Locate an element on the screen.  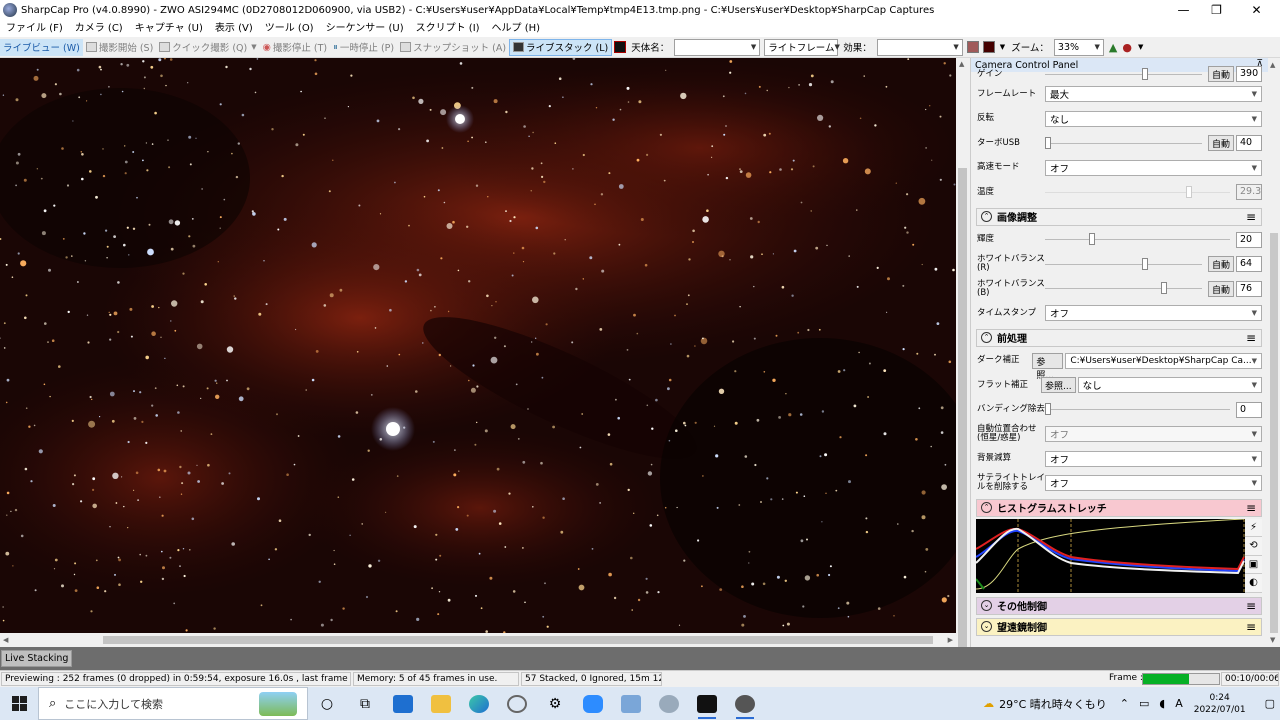
settings-icon: ⚙ is located at coordinates (555, 703).